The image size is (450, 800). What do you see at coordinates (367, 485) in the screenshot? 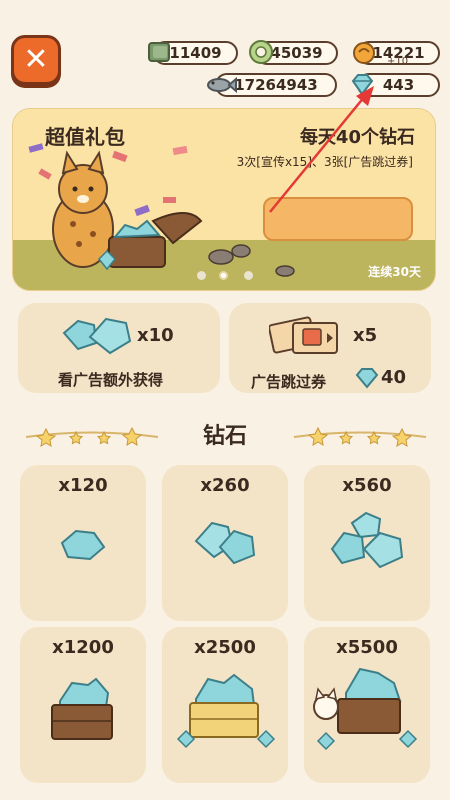
I see `pack-qty: x560` at bounding box center [367, 485].